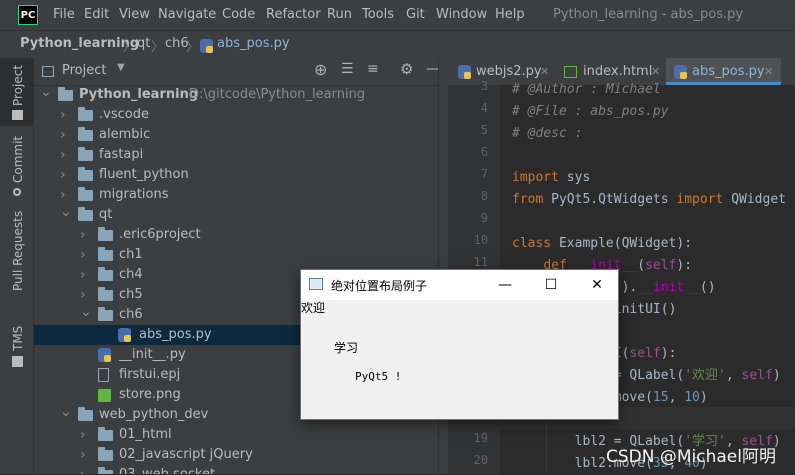  Describe the element at coordinates (551, 285) in the screenshot. I see `maximize-button: ☐` at that location.